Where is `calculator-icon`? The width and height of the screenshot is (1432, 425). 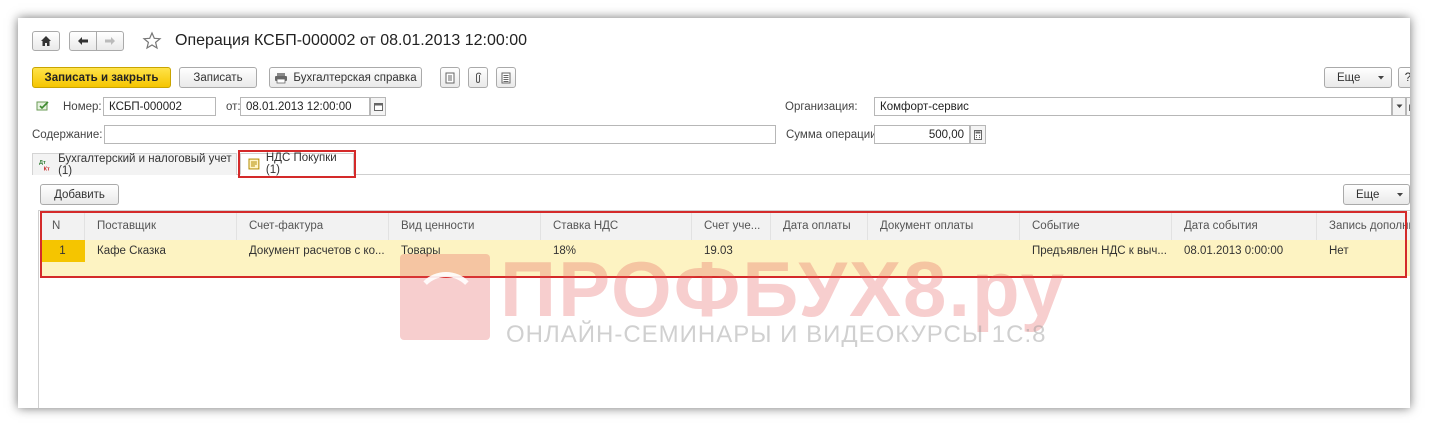
calculator-icon is located at coordinates (978, 134).